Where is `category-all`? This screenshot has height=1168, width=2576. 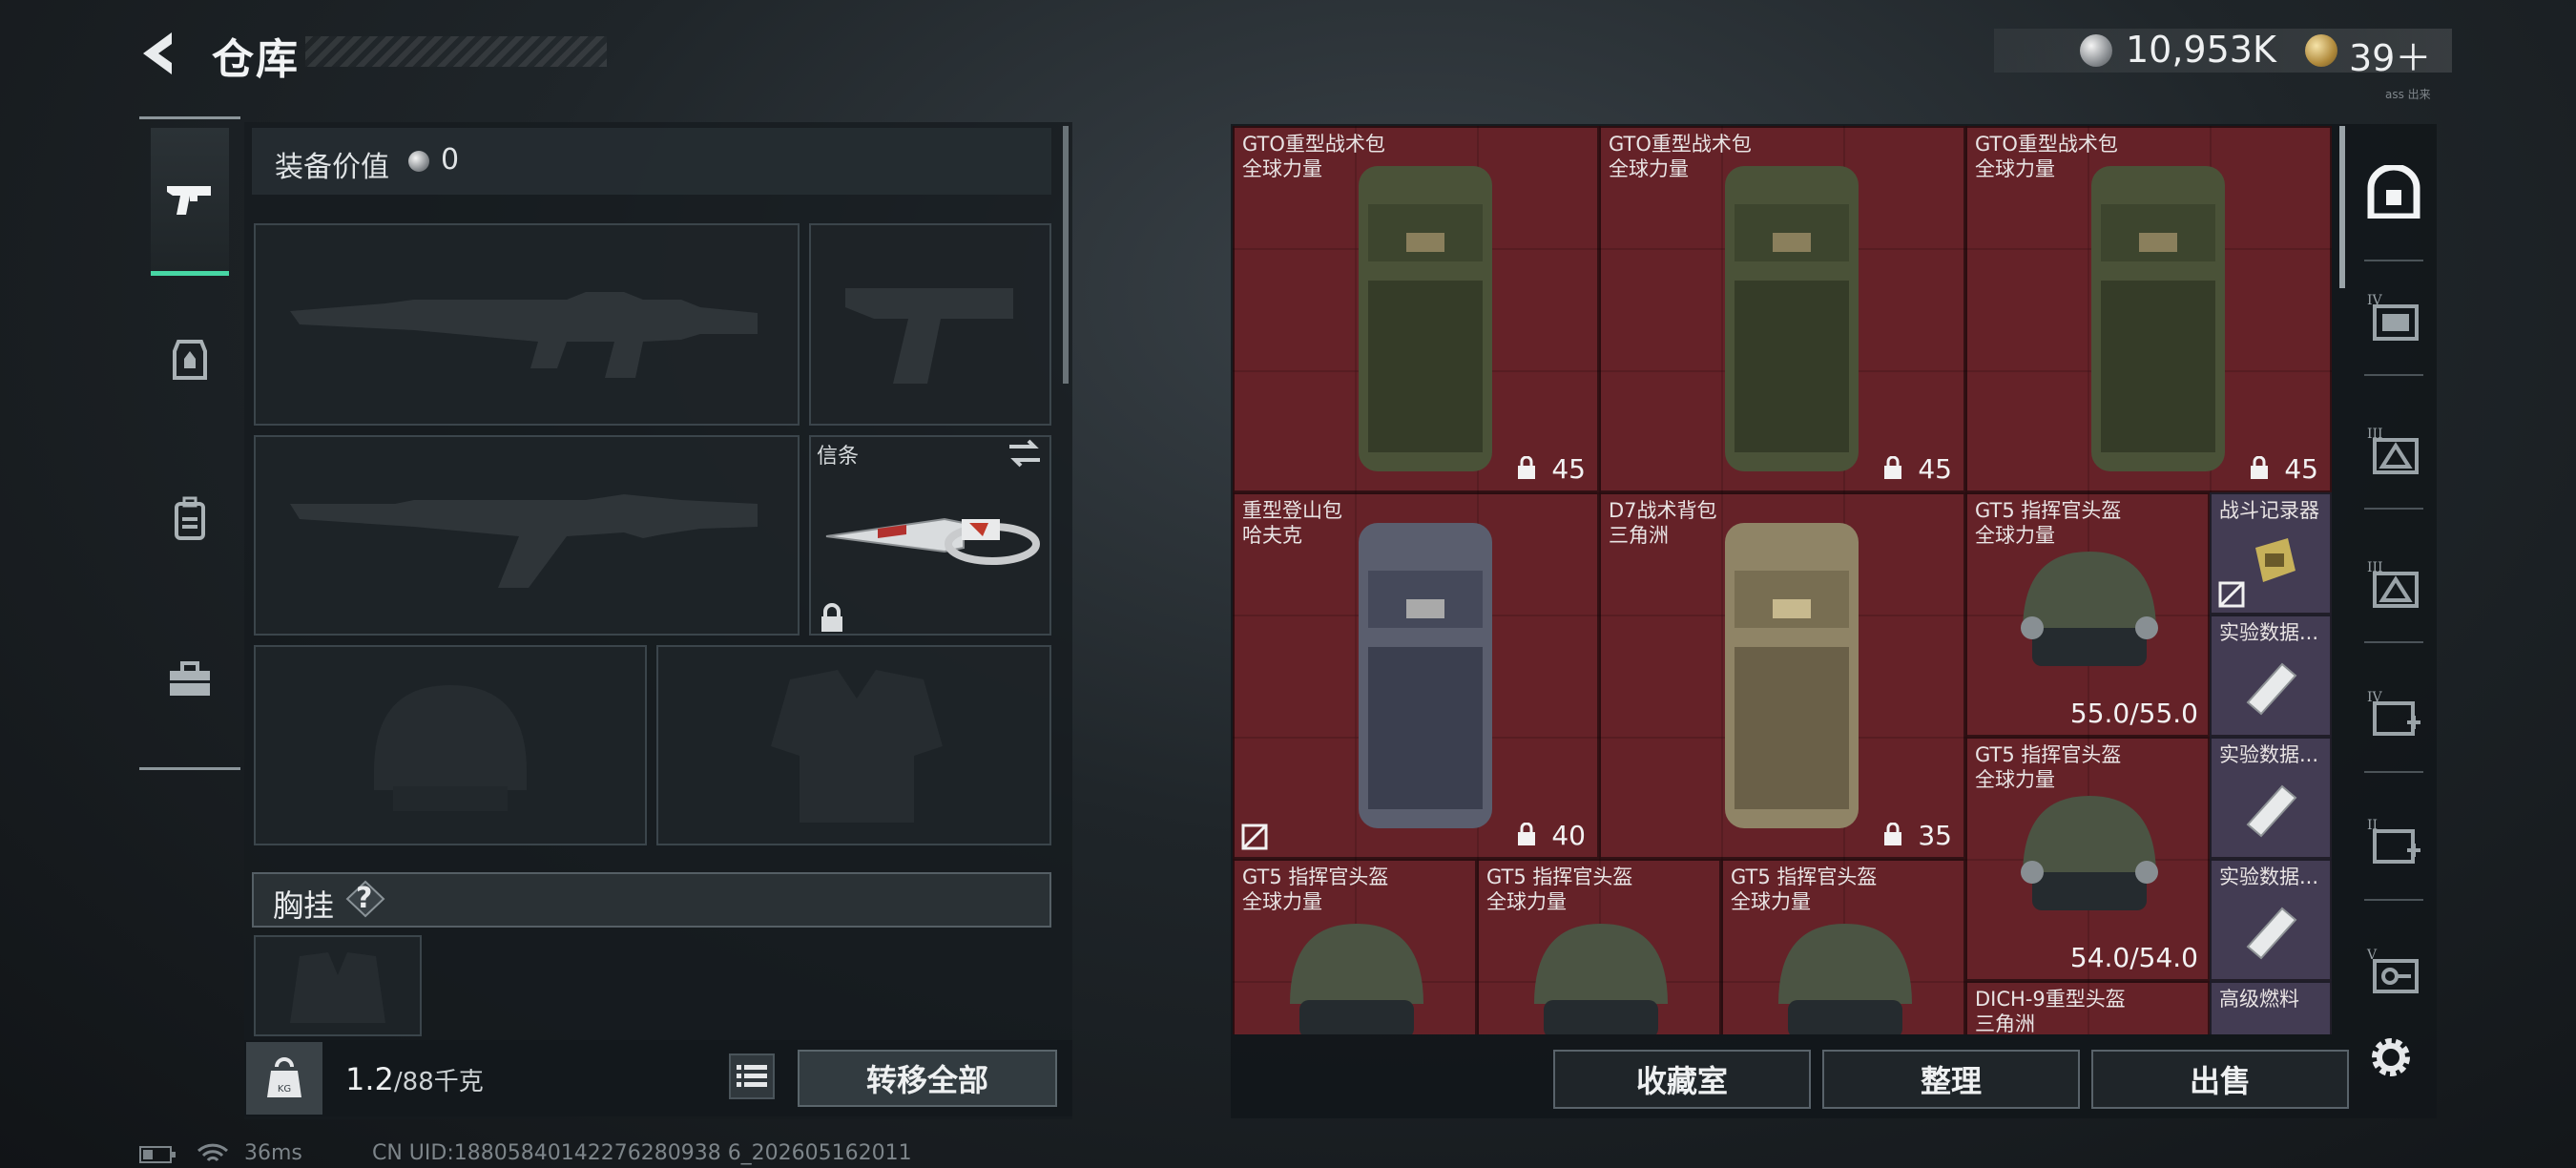
category-all is located at coordinates (2393, 191).